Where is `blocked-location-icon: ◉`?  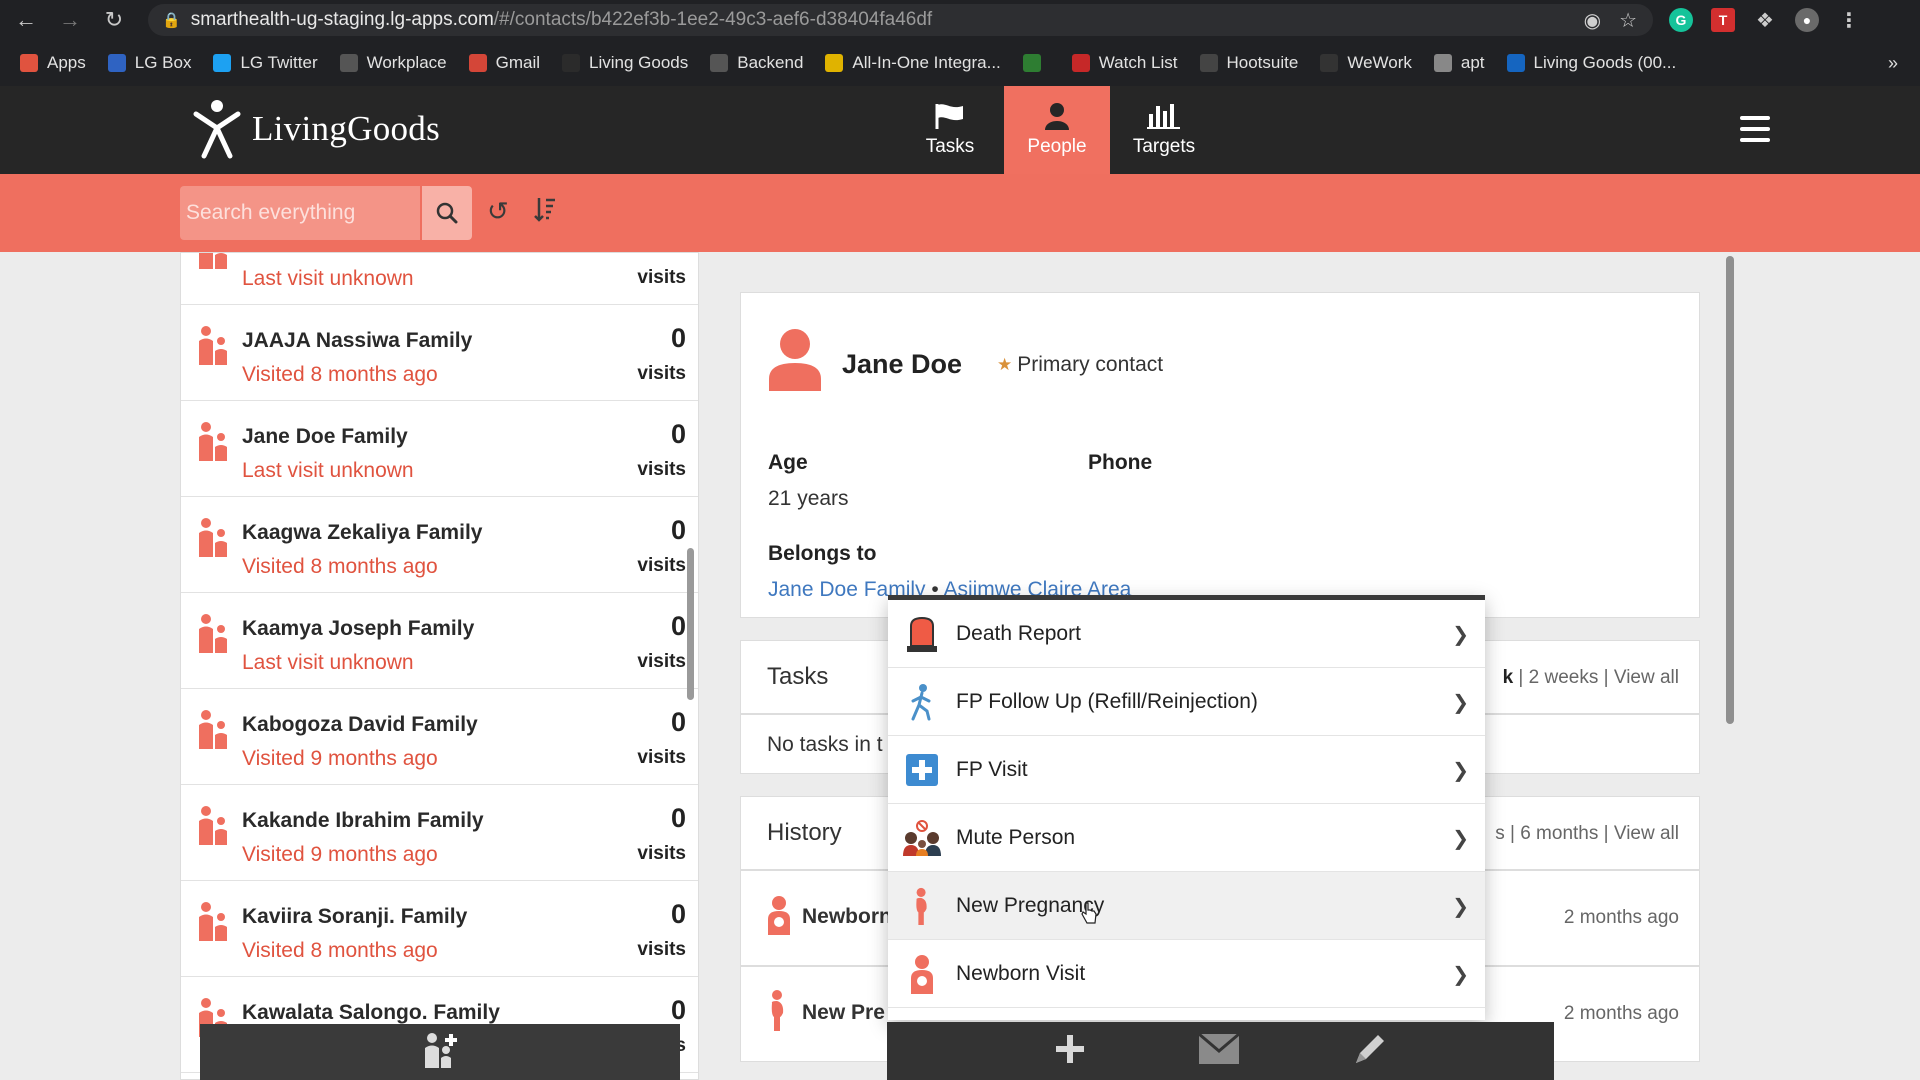 blocked-location-icon: ◉ is located at coordinates (1592, 20).